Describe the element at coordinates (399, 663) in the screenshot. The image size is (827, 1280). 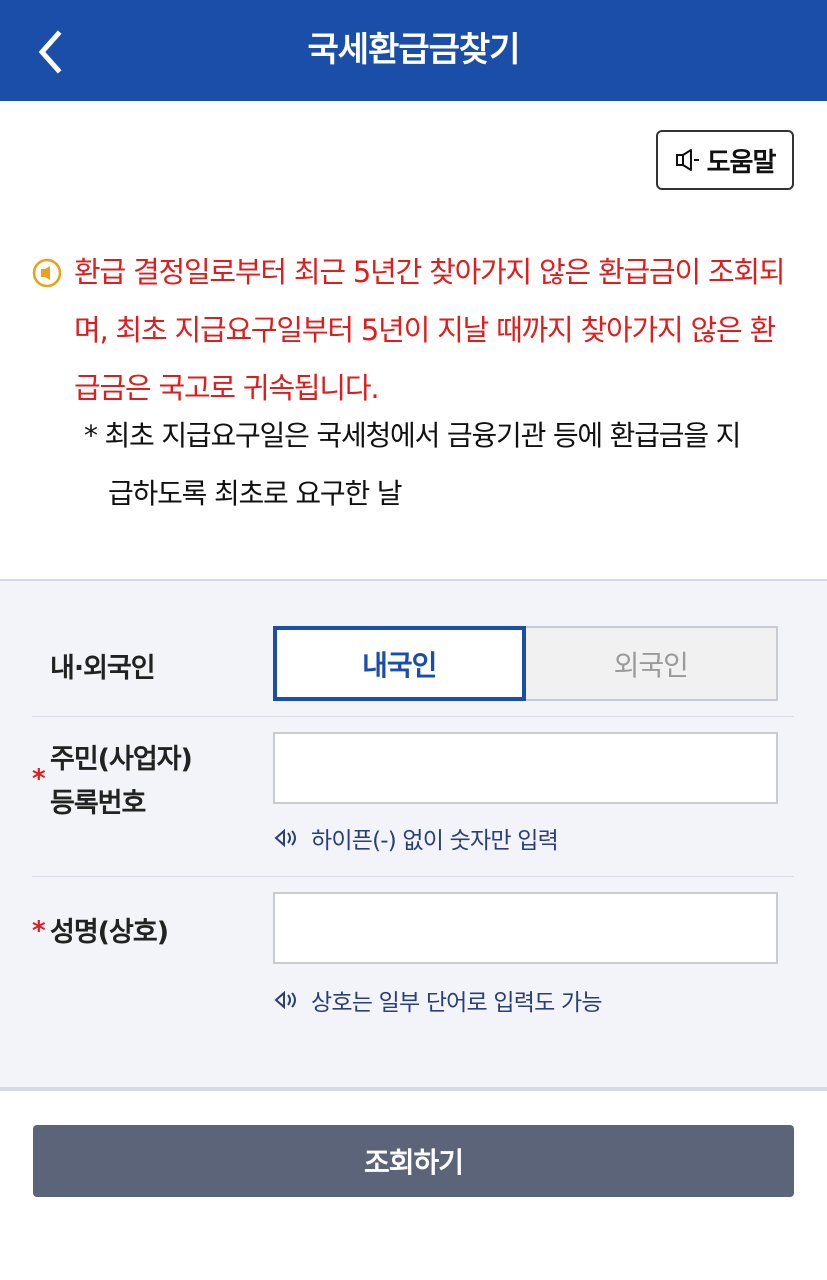
I see `option-domestic: 내국인` at that location.